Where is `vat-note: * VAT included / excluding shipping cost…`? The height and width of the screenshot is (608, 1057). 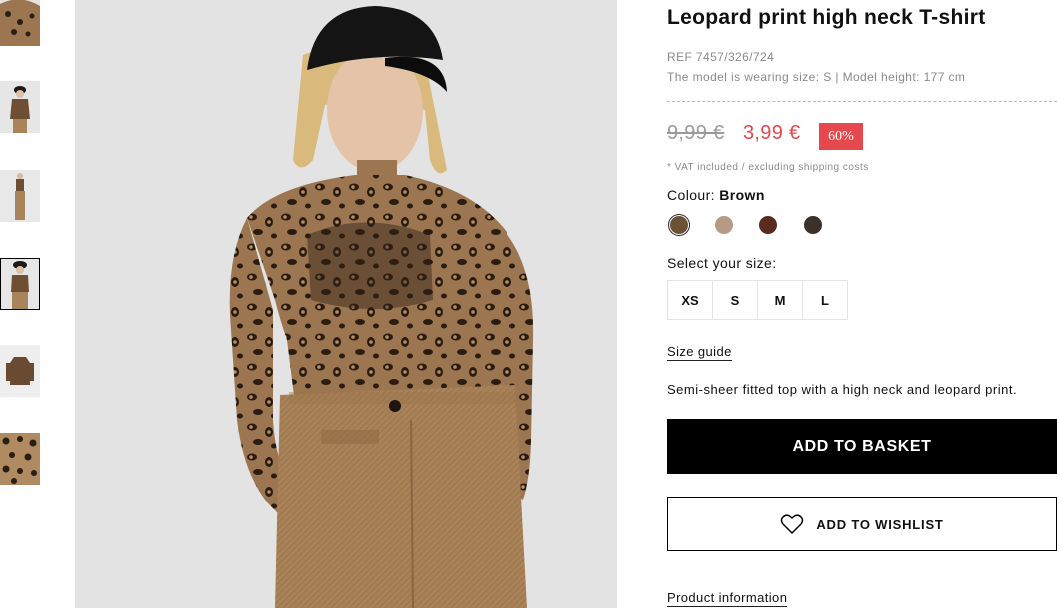 vat-note: * VAT included / excluding shipping cost… is located at coordinates (768, 167).